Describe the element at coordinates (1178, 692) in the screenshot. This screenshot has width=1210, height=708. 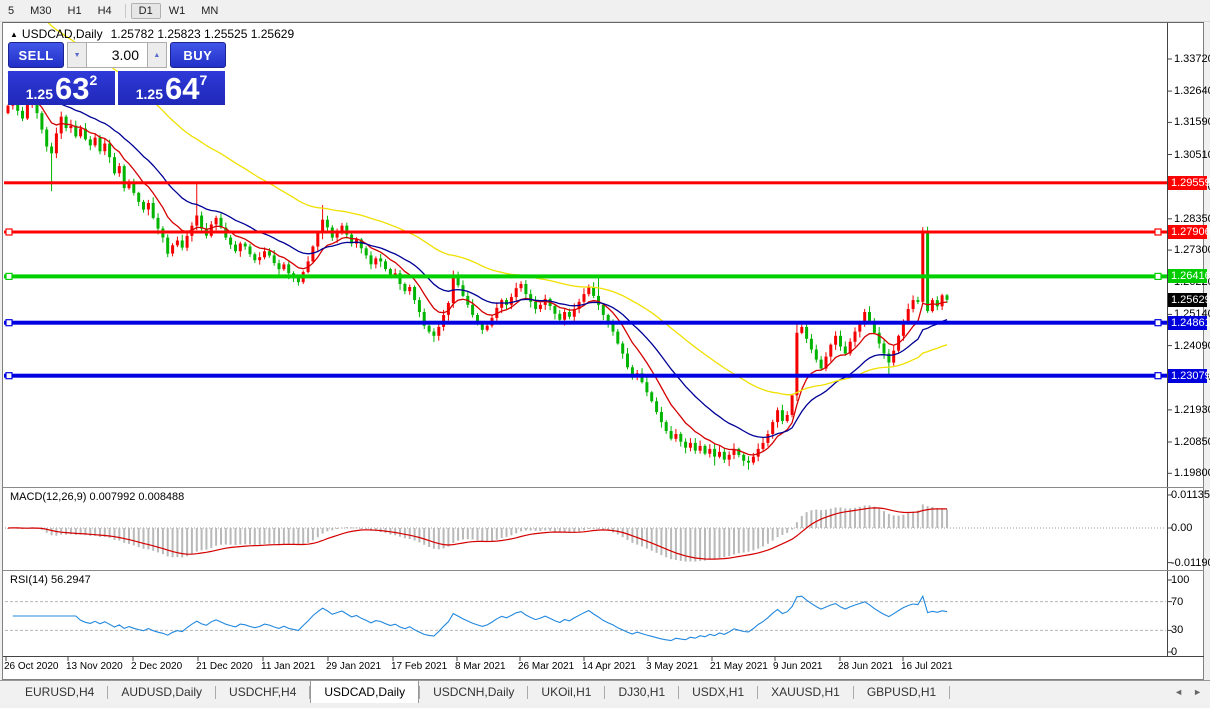
I see `tab-scroll-left-button: ◄` at that location.